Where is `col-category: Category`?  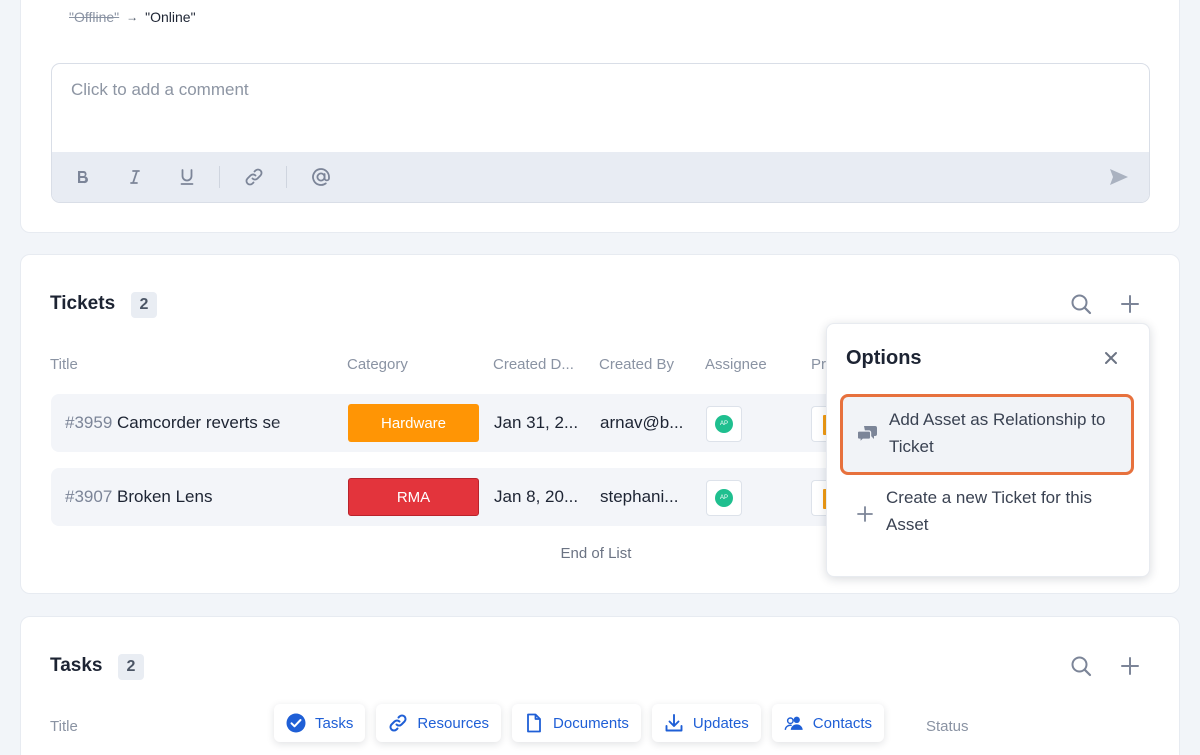
col-category: Category is located at coordinates (377, 364).